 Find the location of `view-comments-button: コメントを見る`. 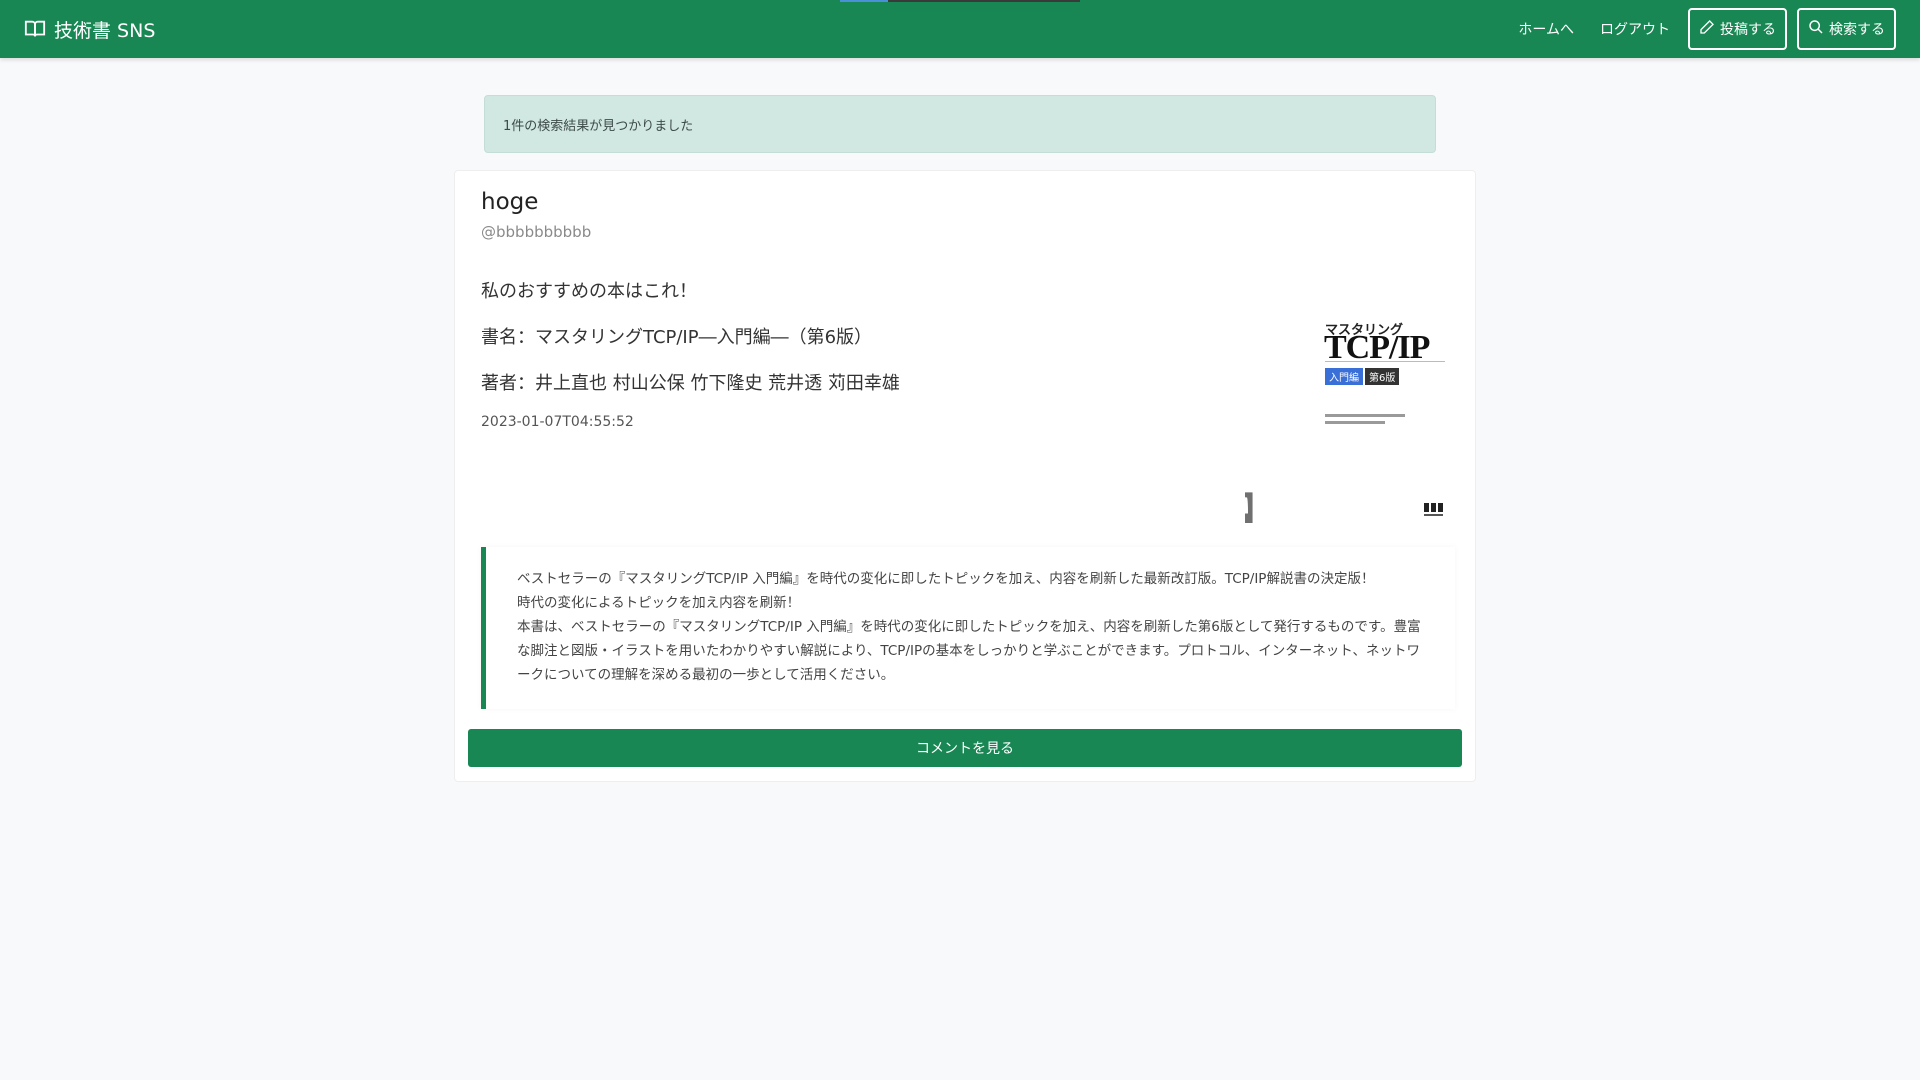

view-comments-button: コメントを見る is located at coordinates (965, 748).